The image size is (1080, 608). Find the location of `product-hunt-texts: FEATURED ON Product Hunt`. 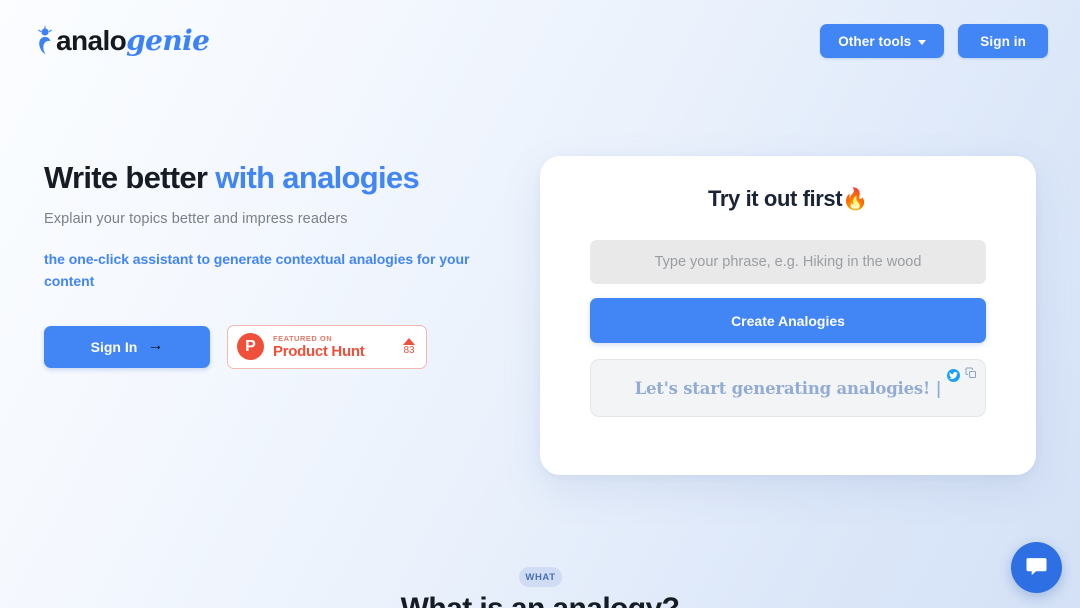

product-hunt-texts: FEATURED ON Product Hunt is located at coordinates (333, 347).